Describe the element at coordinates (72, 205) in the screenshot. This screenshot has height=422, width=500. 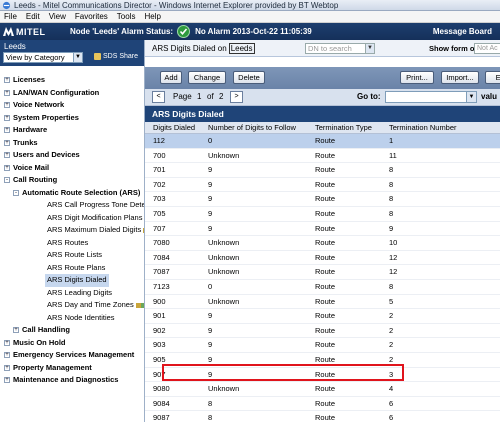
I see `sidebar-item: ARS Call Progress Tone Detecti` at that location.